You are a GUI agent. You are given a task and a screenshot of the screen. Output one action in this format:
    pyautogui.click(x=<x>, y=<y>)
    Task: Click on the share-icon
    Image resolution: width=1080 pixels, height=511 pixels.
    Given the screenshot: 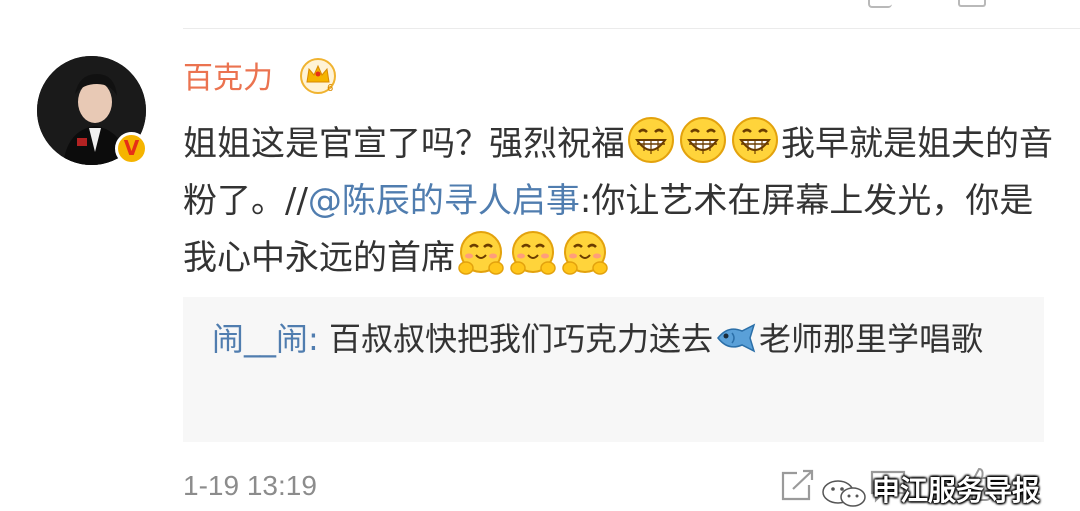 What is the action you would take?
    pyautogui.click(x=798, y=485)
    